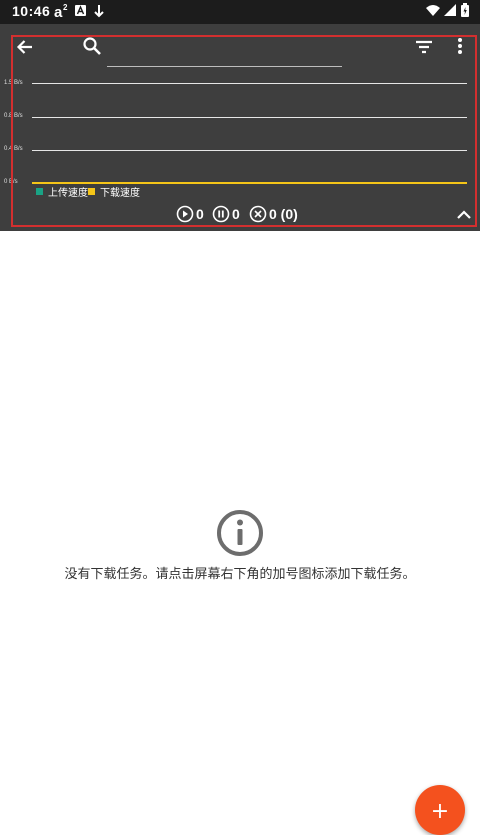  I want to click on paused-counter: 0, so click(226, 214).